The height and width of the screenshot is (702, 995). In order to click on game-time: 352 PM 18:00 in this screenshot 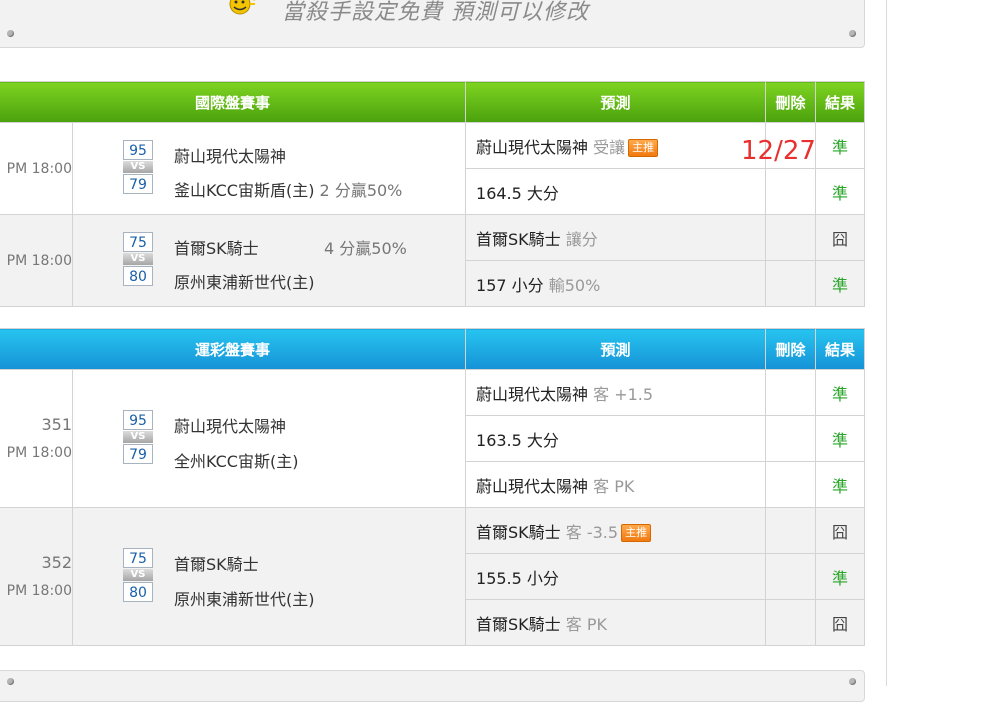, I will do `click(36, 576)`.